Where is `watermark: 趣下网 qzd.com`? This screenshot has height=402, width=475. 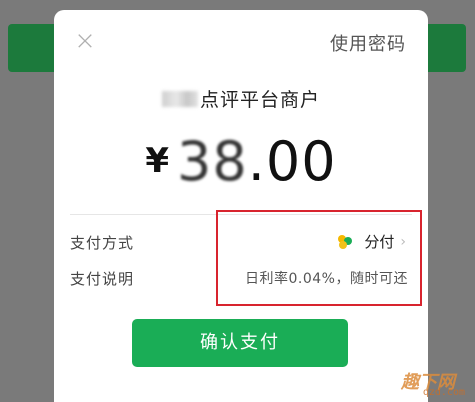 watermark: 趣下网 qzd.com is located at coordinates (434, 383).